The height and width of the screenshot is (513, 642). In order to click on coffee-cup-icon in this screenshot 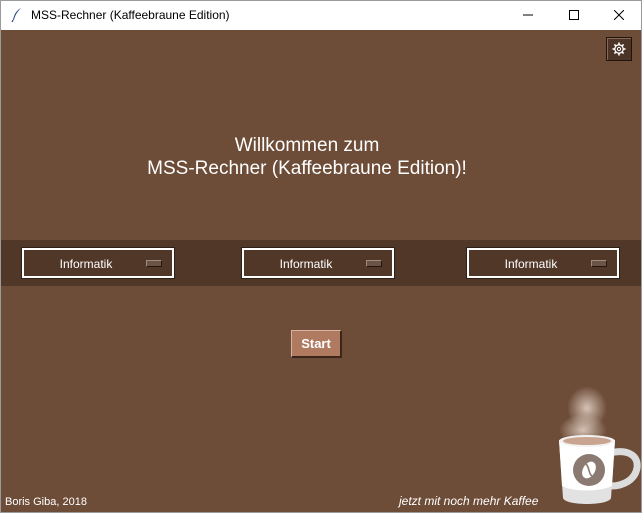, I will do `click(600, 445)`.